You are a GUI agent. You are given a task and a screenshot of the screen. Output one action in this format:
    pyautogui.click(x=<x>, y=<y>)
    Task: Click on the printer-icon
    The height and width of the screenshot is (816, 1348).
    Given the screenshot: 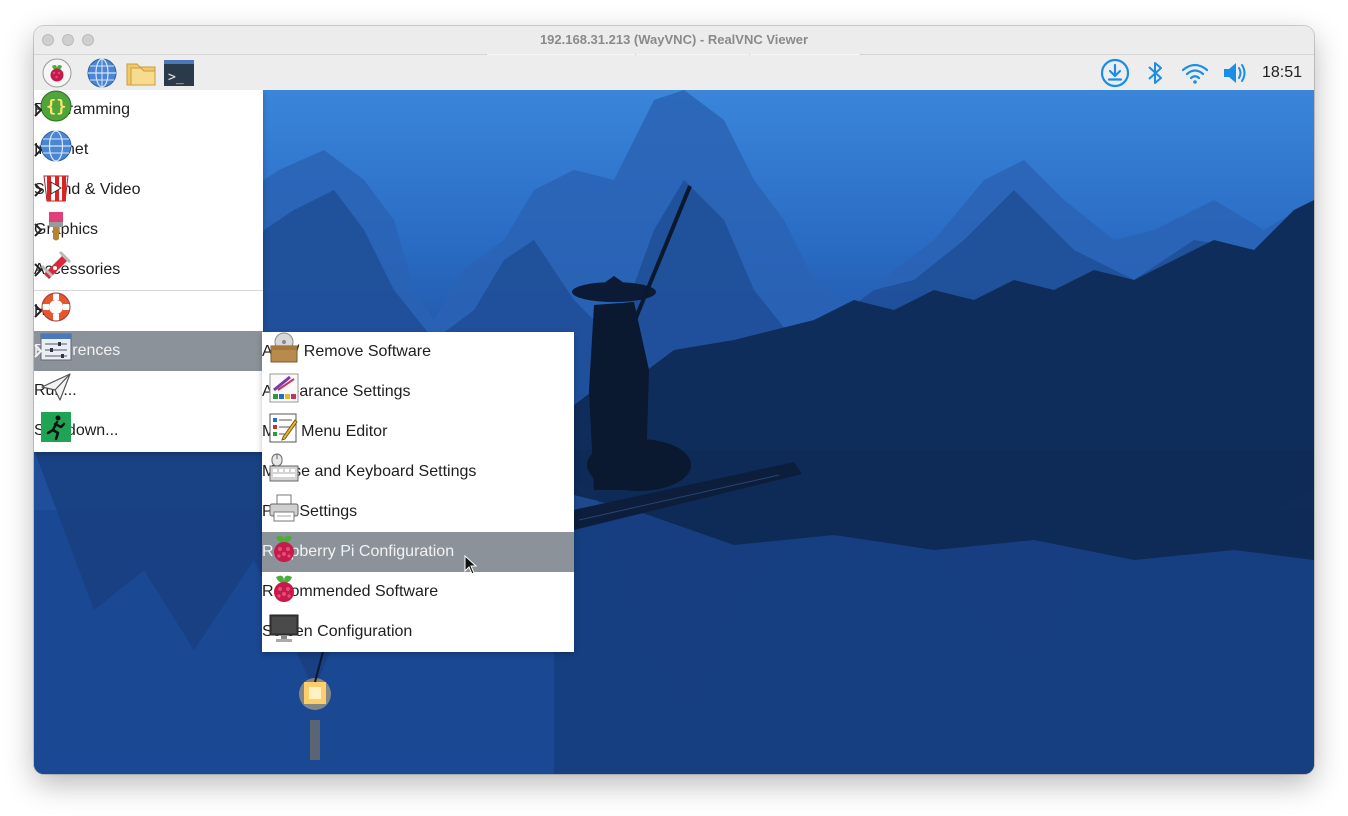 What is the action you would take?
    pyautogui.click(x=284, y=508)
    